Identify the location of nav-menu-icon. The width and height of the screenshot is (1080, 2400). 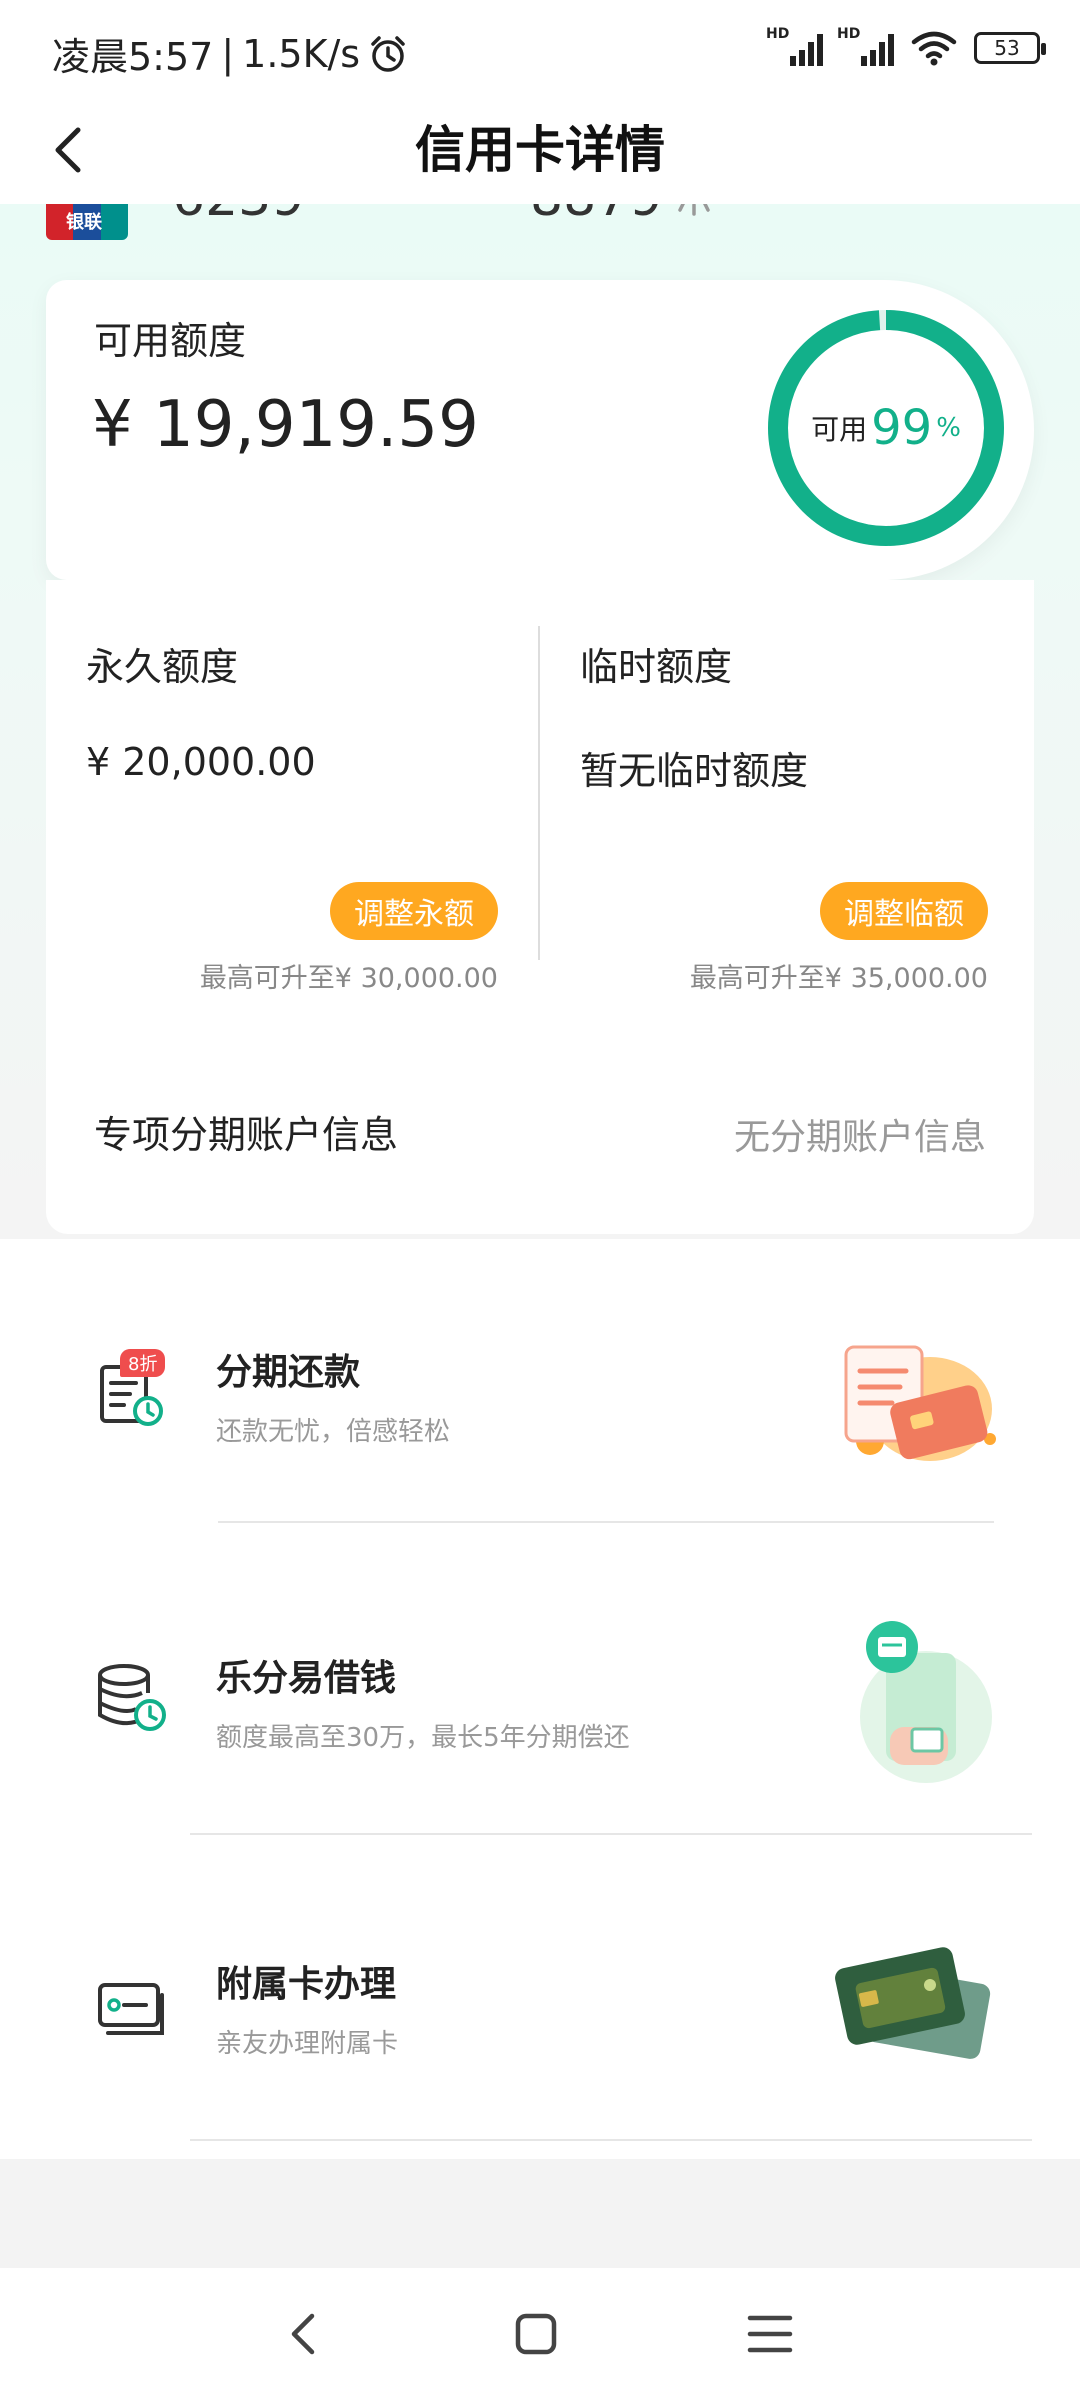
(770, 2334).